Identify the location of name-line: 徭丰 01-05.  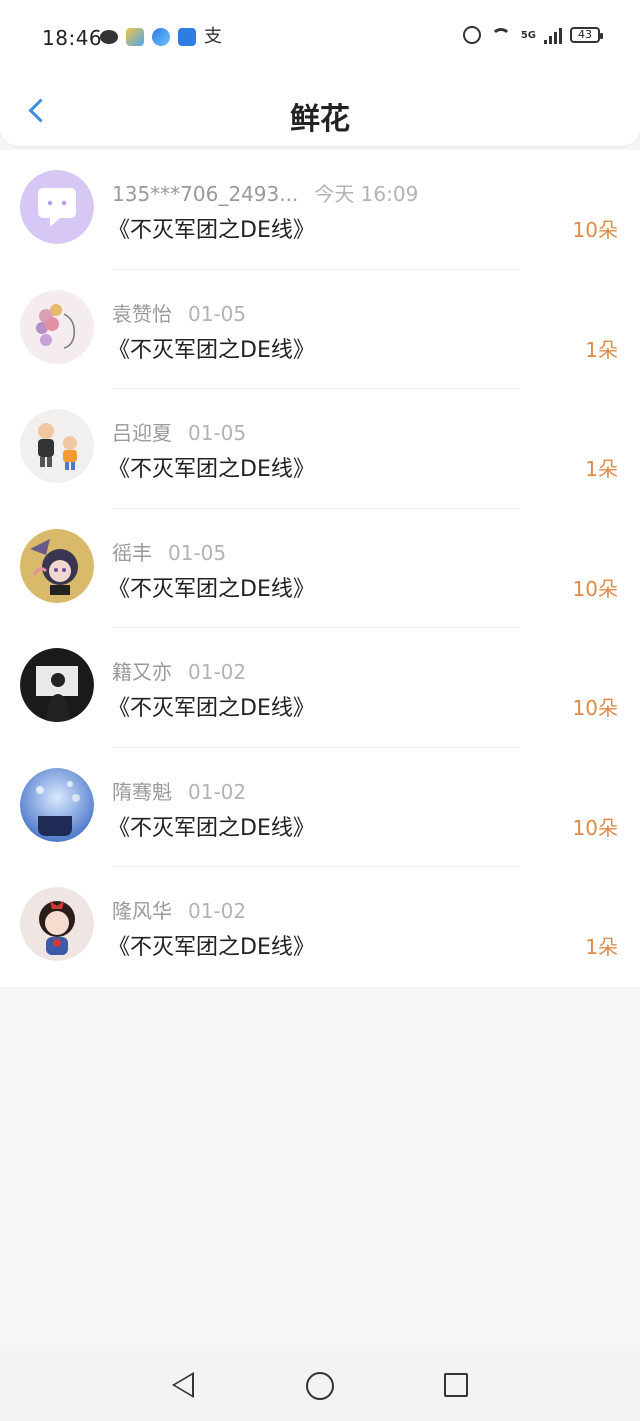
(169, 551).